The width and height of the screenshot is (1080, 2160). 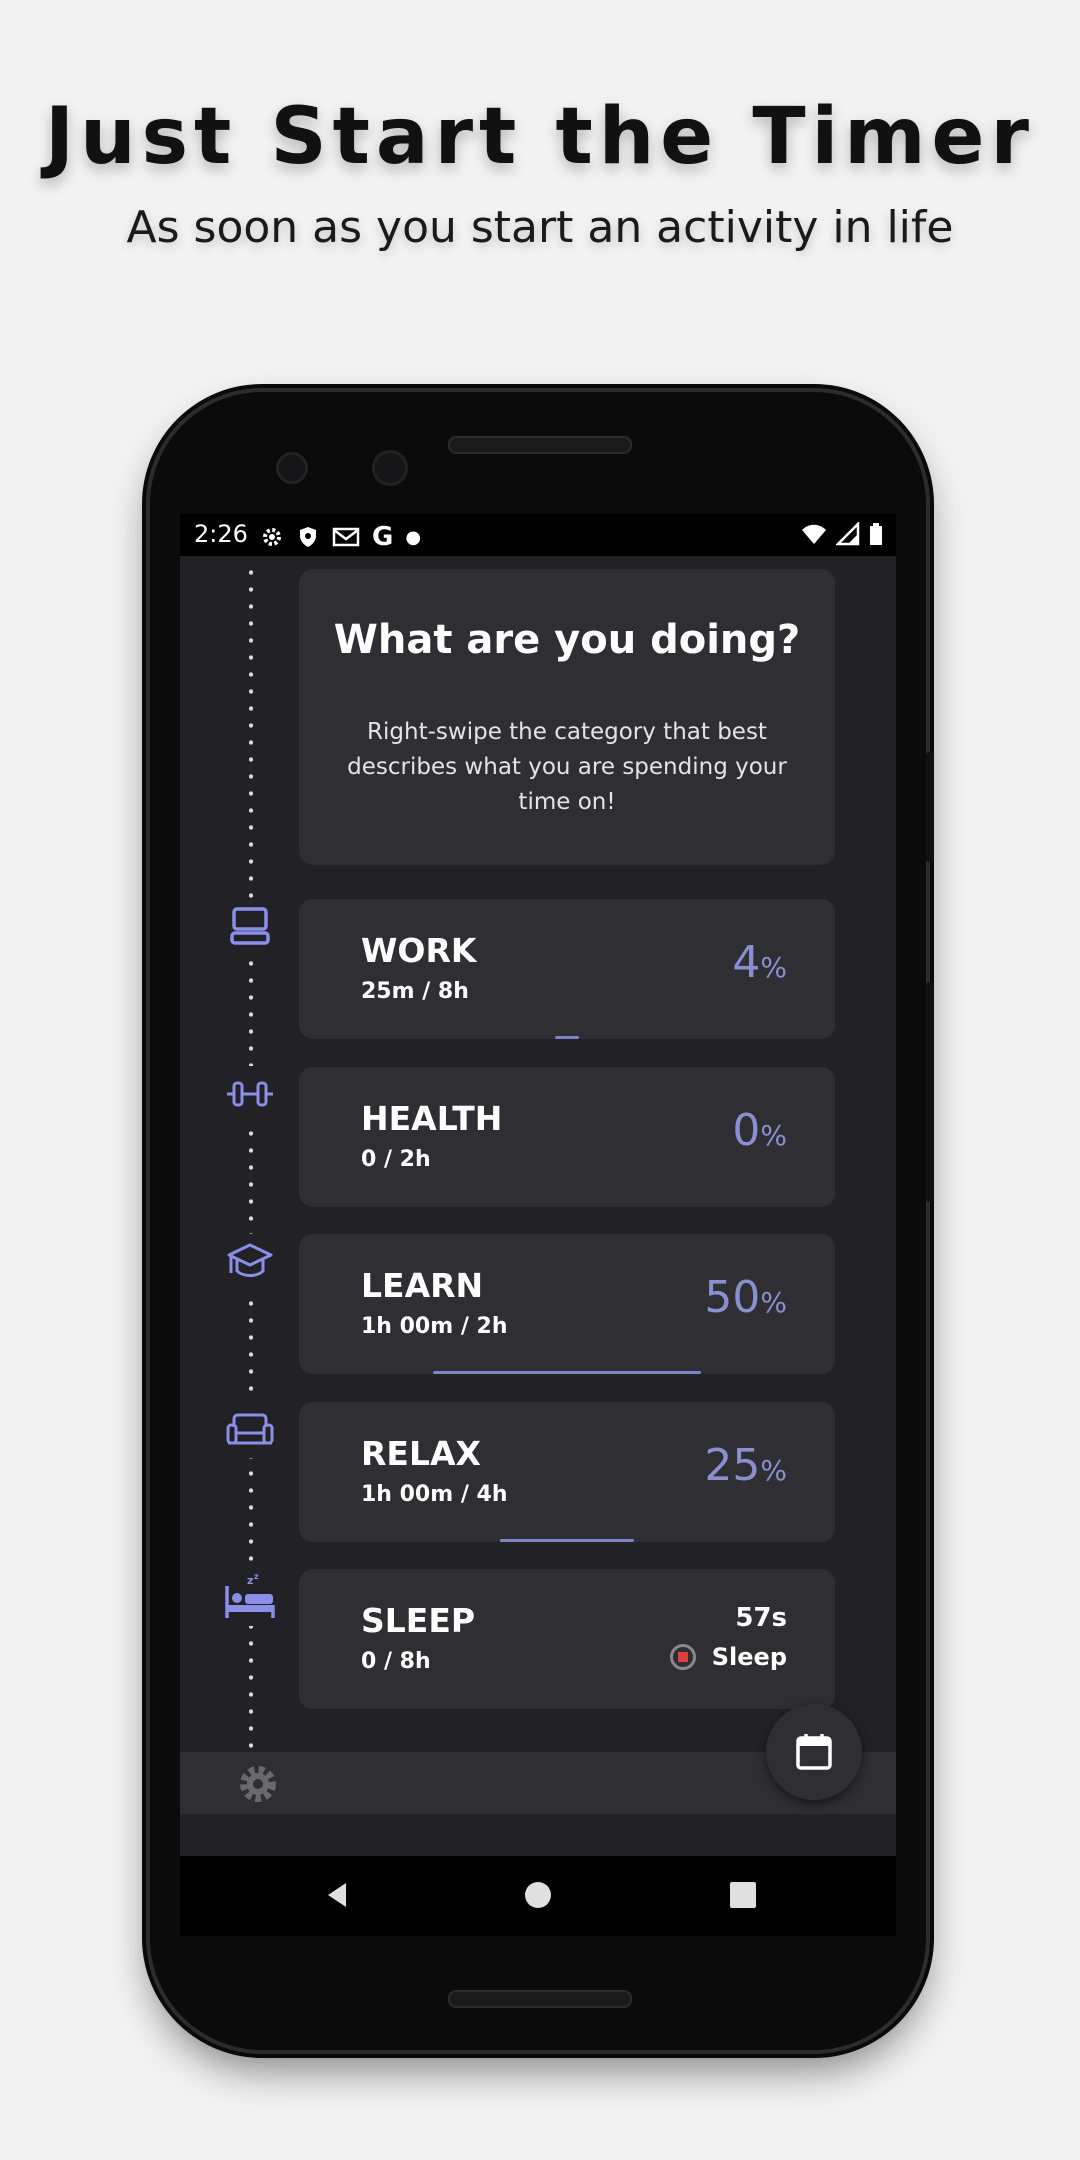 I want to click on dumbbell-icon, so click(x=250, y=1094).